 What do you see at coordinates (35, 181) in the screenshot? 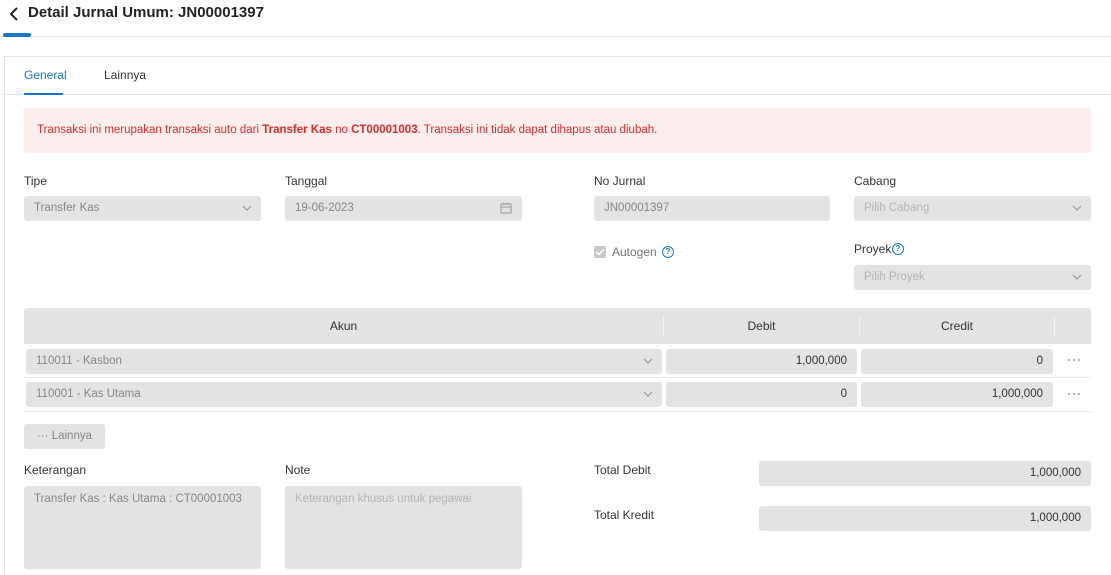
I see `tipe-label: Tipe` at bounding box center [35, 181].